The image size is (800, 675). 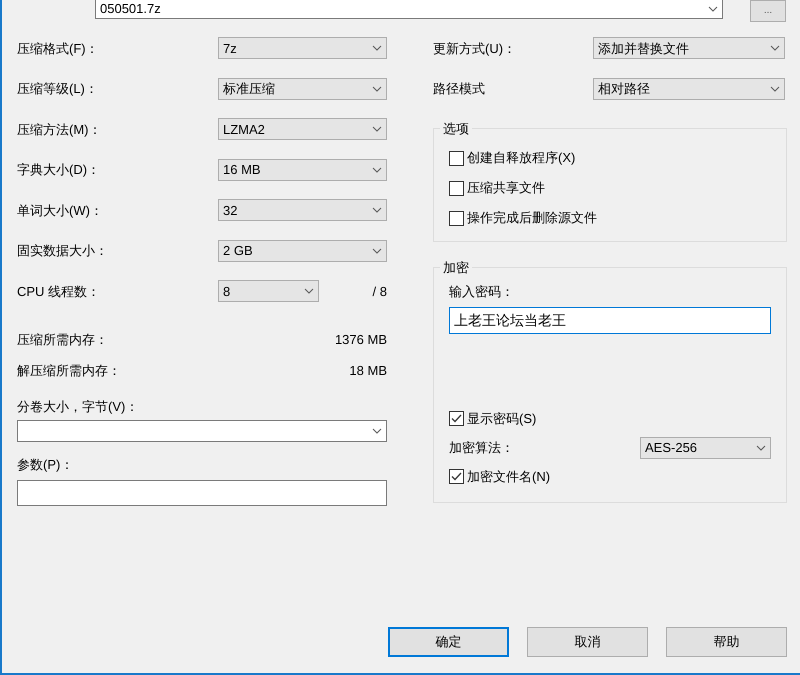 What do you see at coordinates (268, 291) in the screenshot?
I see `dropdown: 8` at bounding box center [268, 291].